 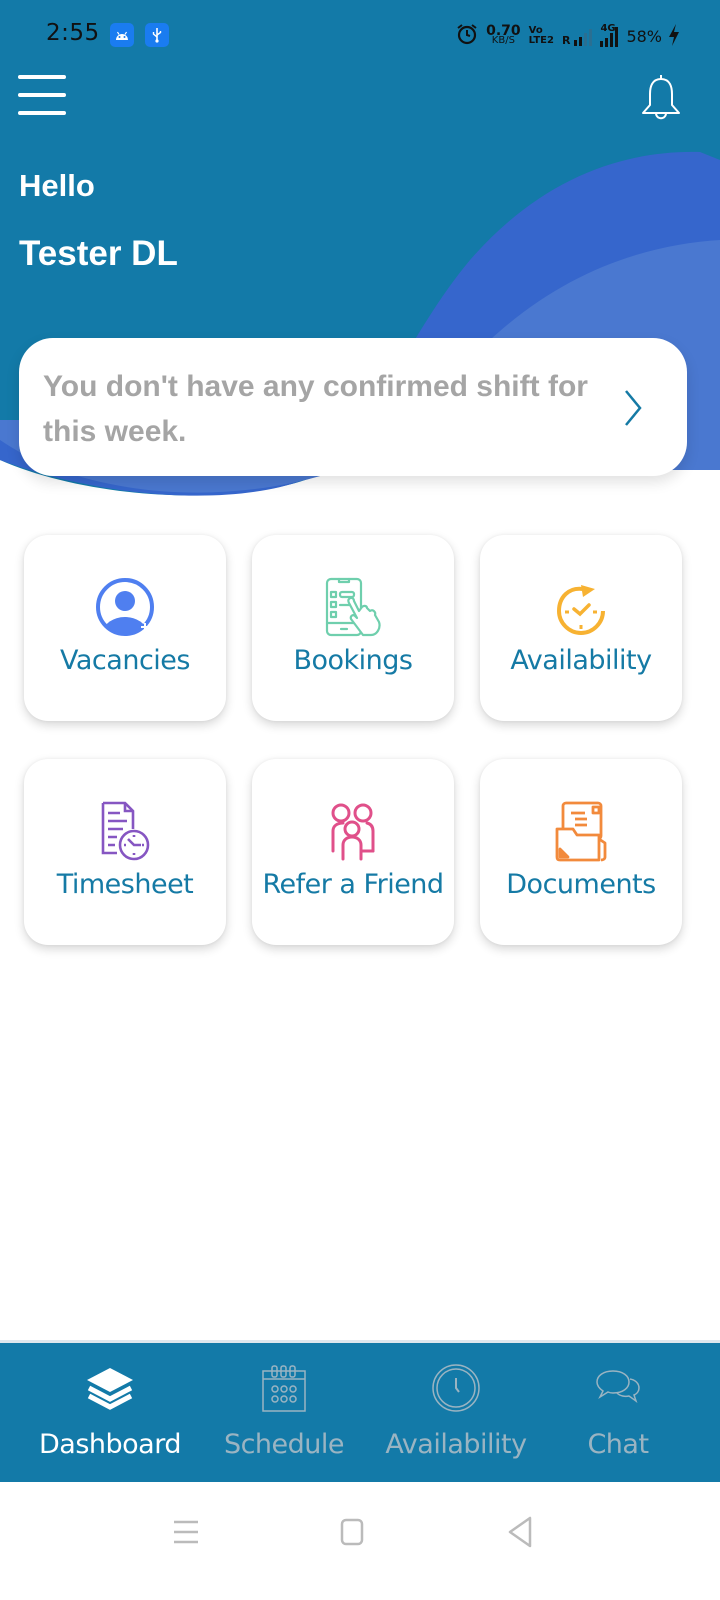 What do you see at coordinates (520, 1532) in the screenshot?
I see `back-triangle-icon` at bounding box center [520, 1532].